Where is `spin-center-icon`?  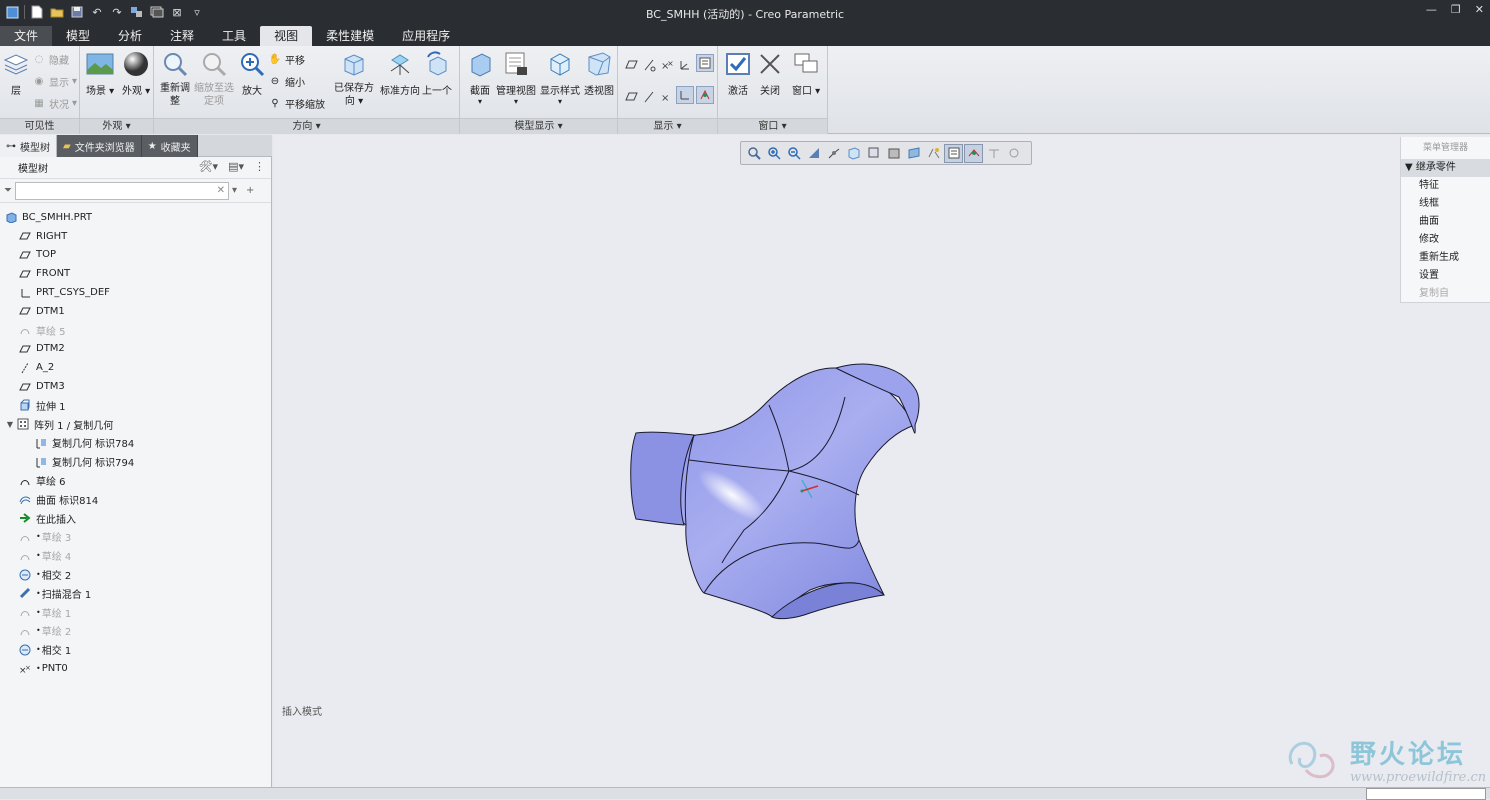 spin-center-icon is located at coordinates (705, 95).